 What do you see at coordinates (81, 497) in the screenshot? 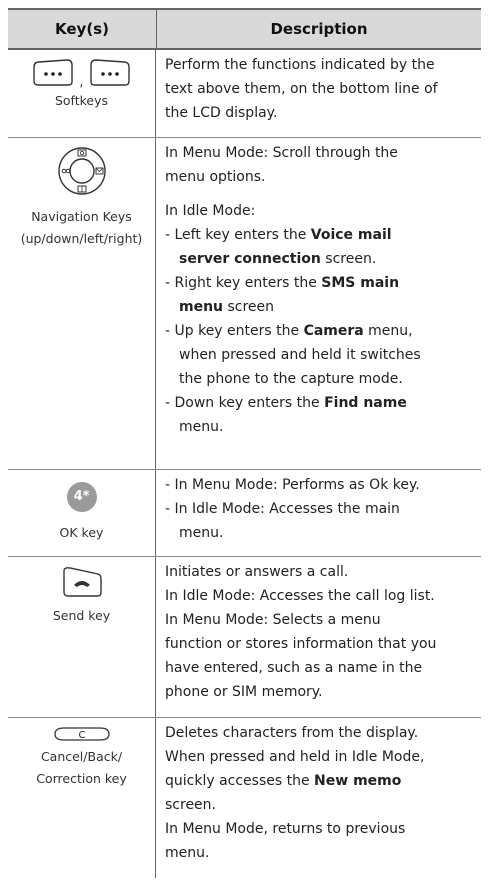
I see `ok-key-icon: 4*` at bounding box center [81, 497].